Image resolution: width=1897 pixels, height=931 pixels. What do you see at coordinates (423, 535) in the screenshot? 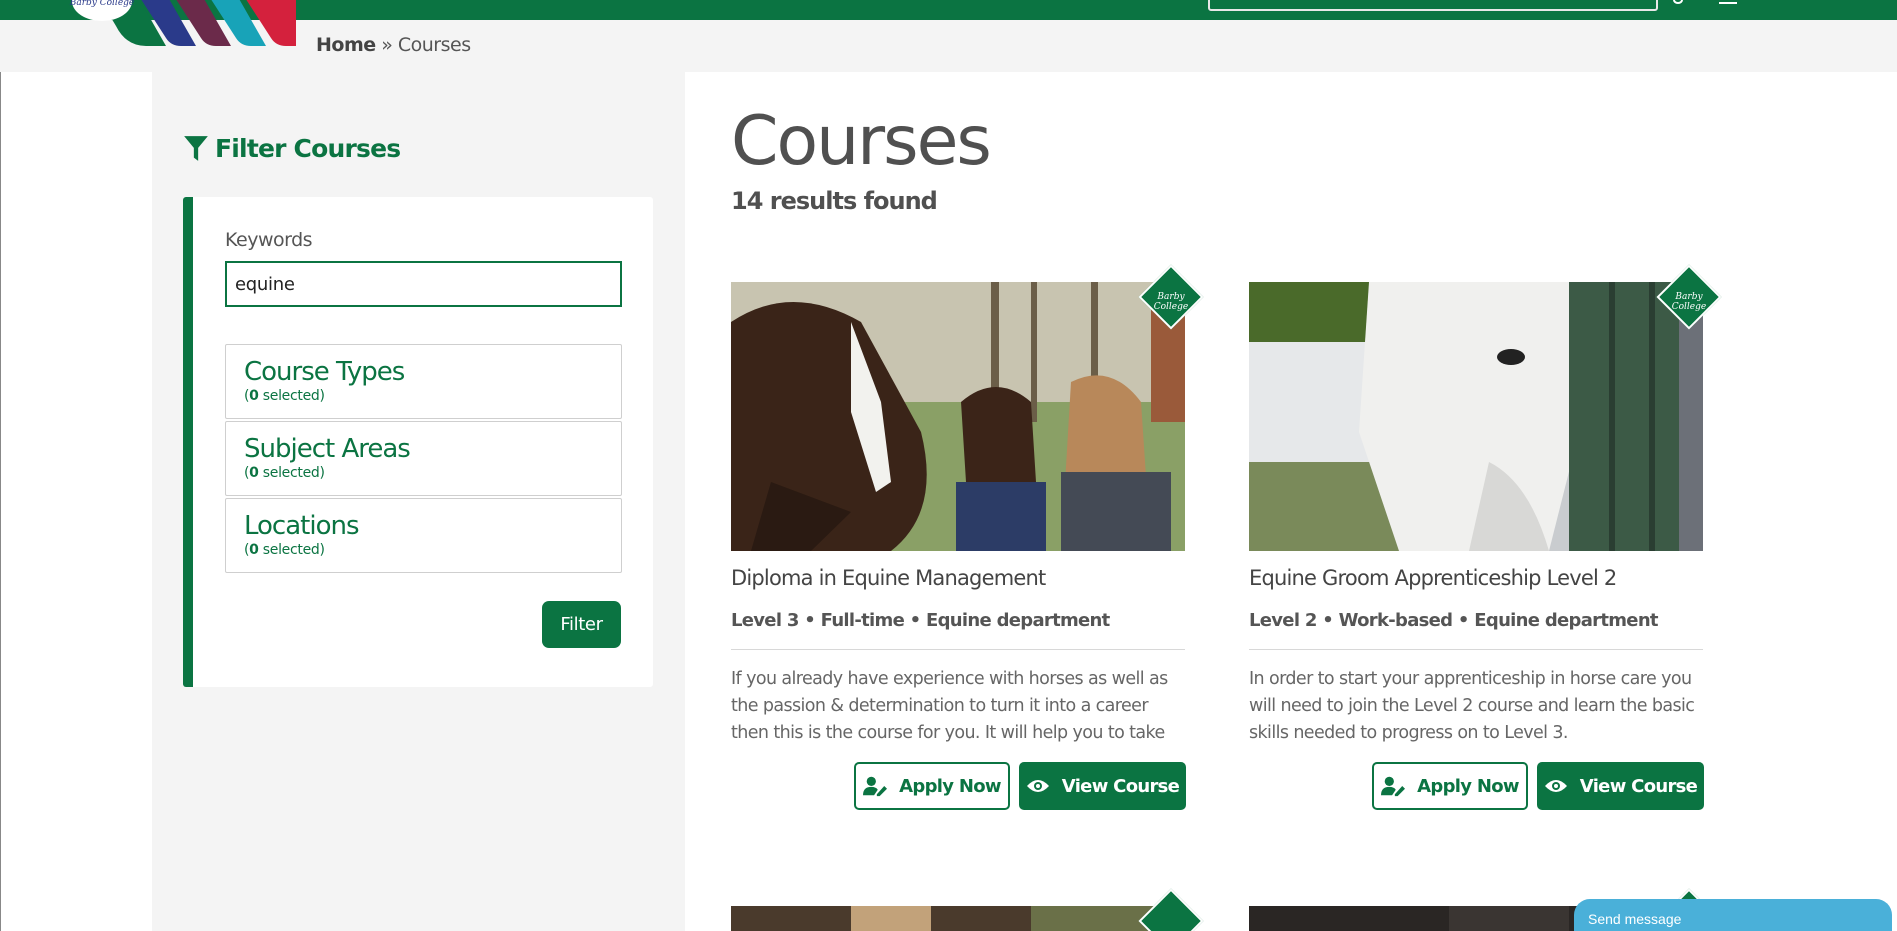
I see `facet-locations: Locations (0 selected)` at bounding box center [423, 535].